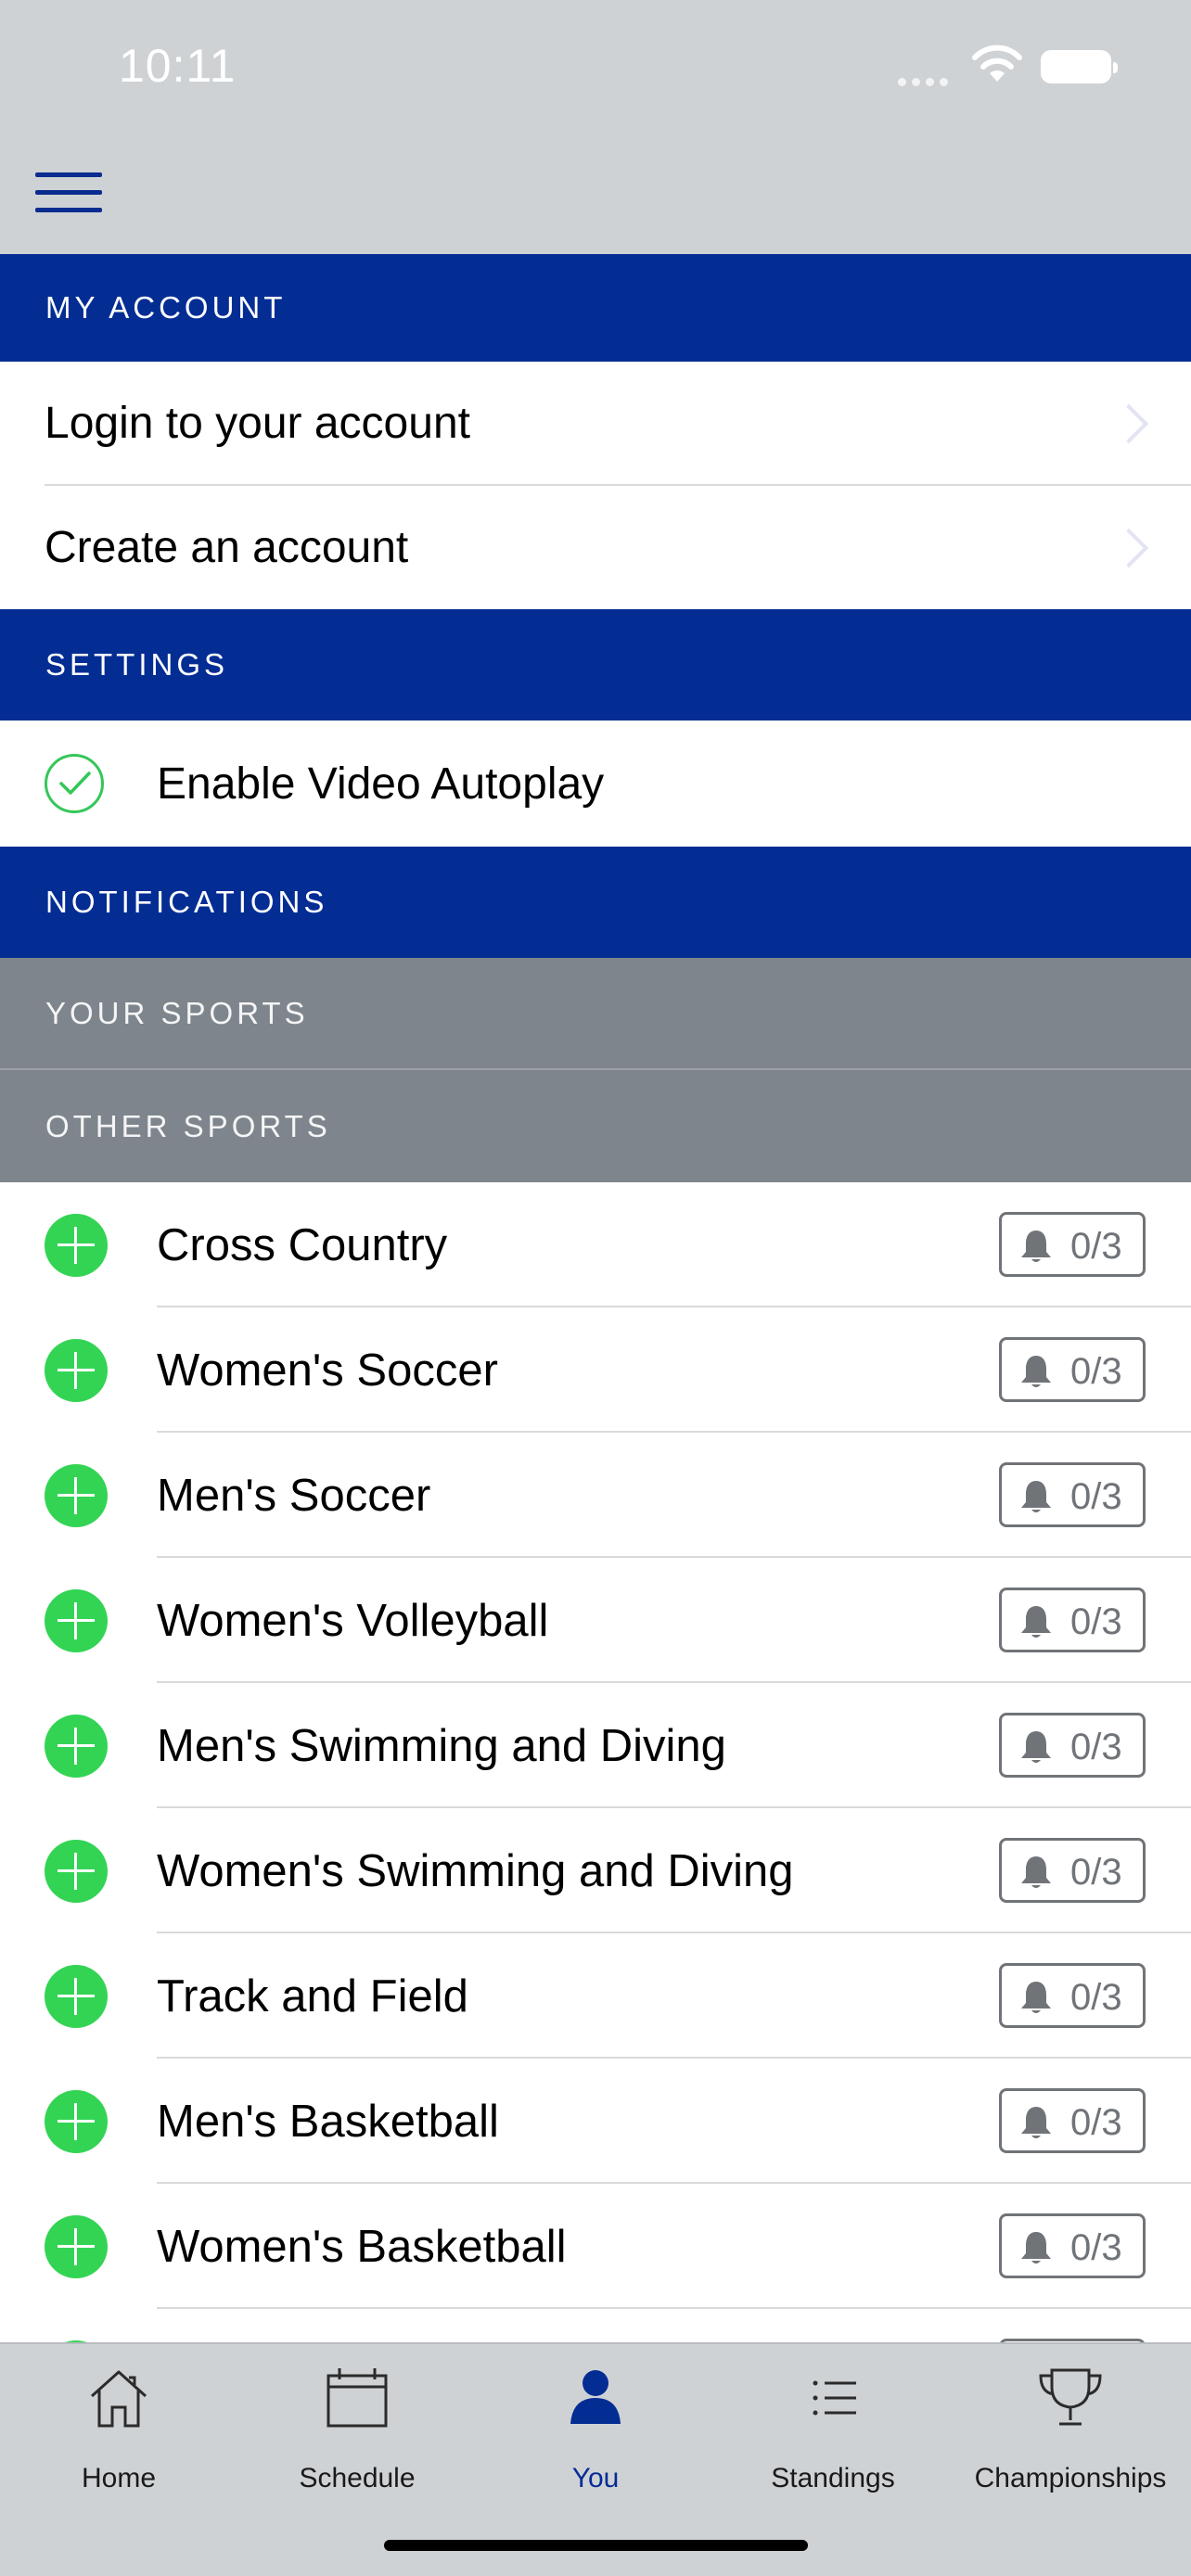 This screenshot has width=1191, height=2576. I want to click on create-account-label: Create an account, so click(227, 548).